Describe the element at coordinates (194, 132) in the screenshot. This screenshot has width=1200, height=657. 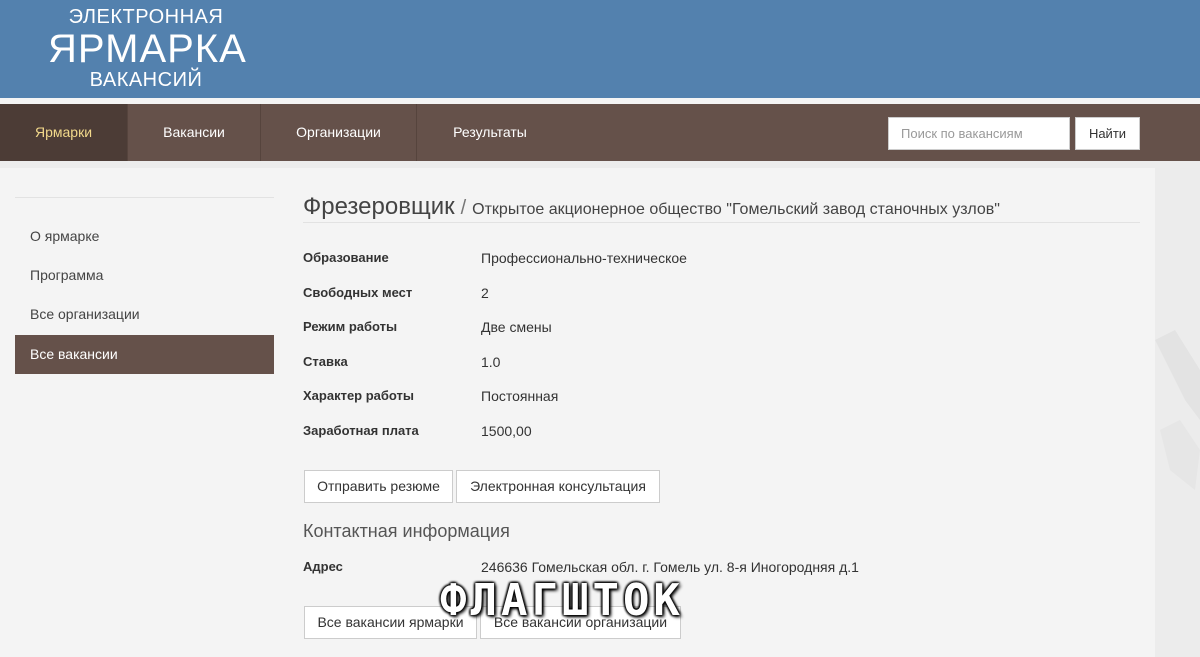
I see `nav-item-vacancies: Вакансии` at that location.